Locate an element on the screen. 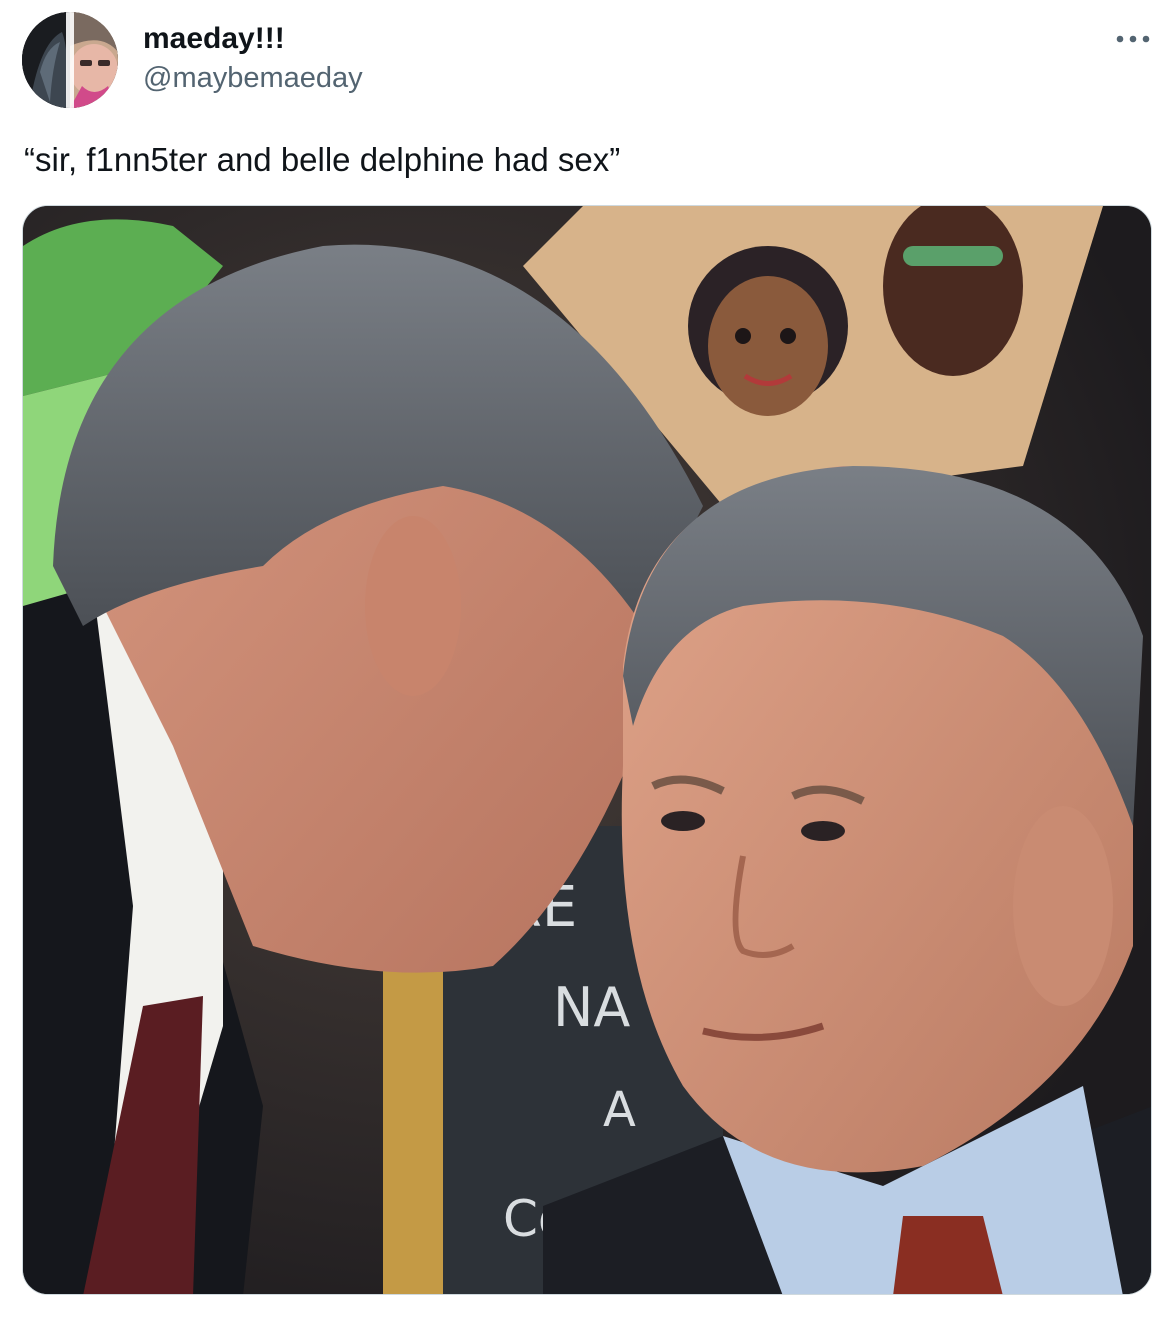 The height and width of the screenshot is (1320, 1172). user-handle: @maybemaeday is located at coordinates (253, 78).